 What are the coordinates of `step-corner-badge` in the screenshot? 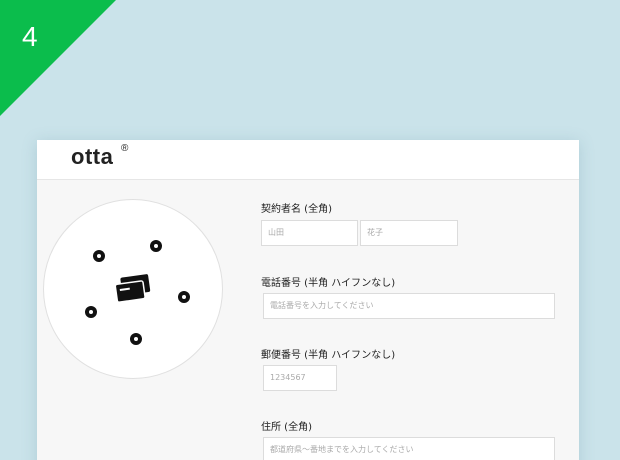 It's located at (58, 58).